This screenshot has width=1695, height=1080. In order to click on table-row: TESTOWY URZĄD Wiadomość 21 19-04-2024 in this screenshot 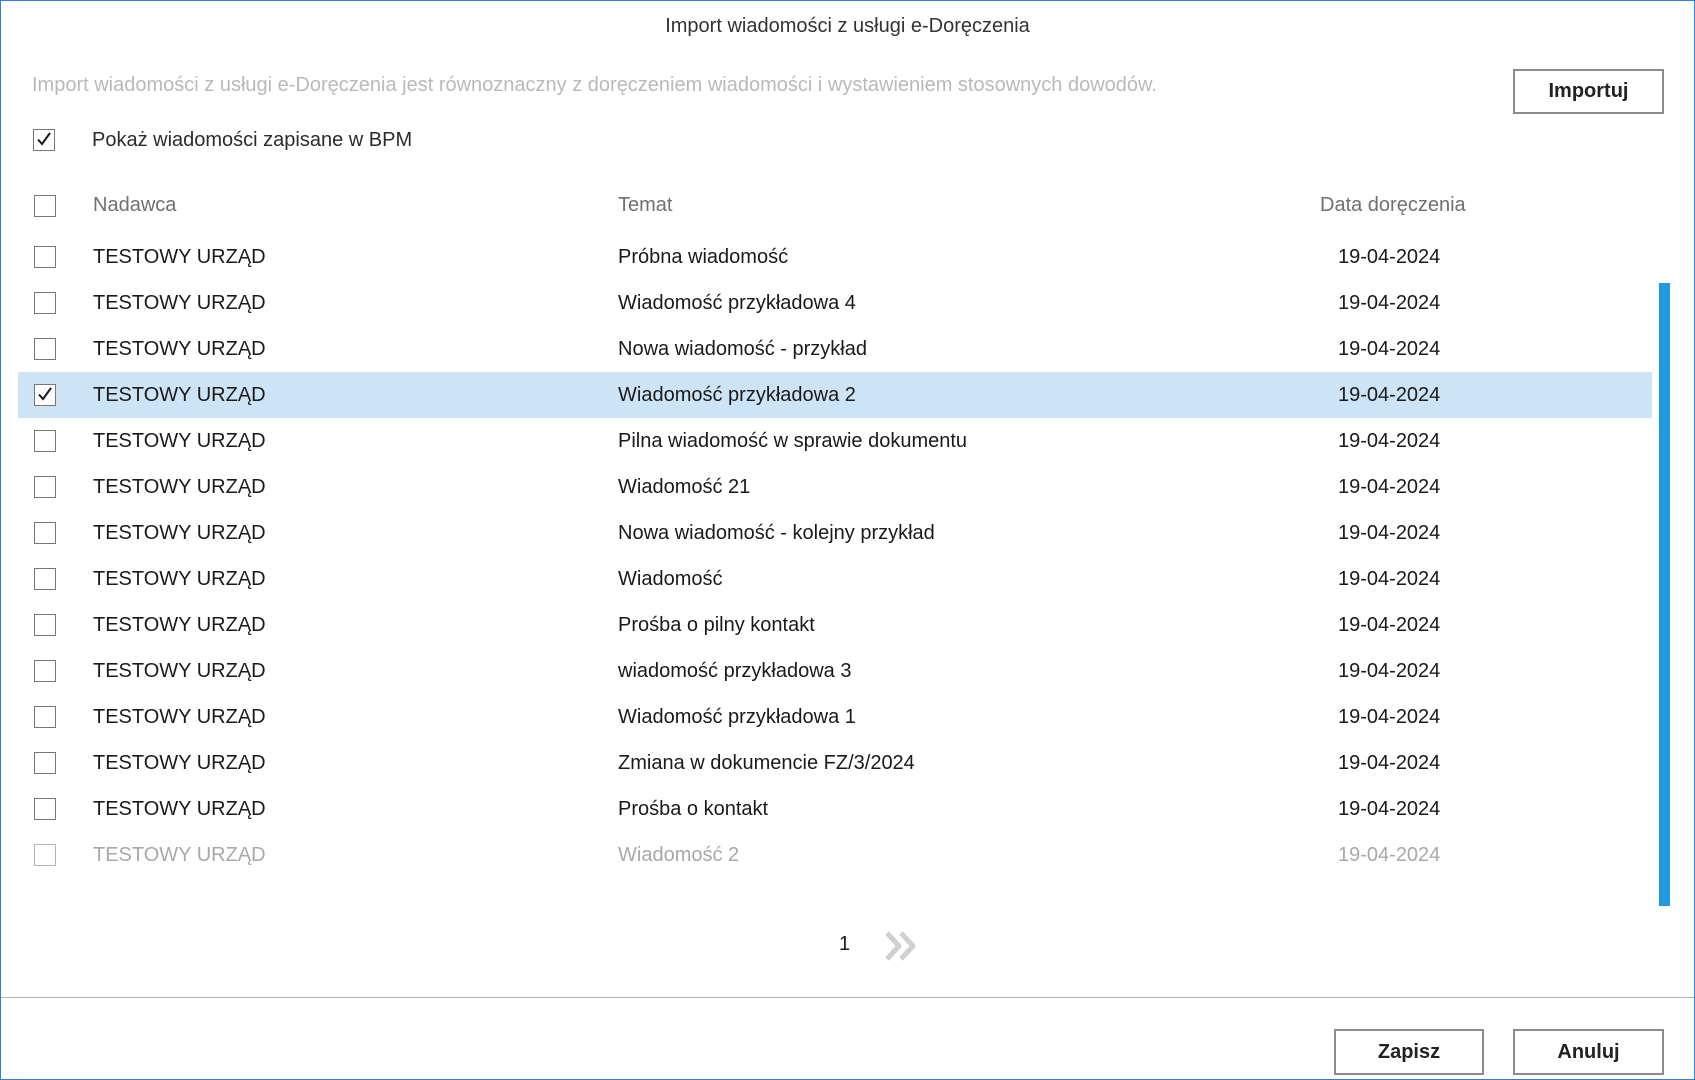, I will do `click(835, 487)`.